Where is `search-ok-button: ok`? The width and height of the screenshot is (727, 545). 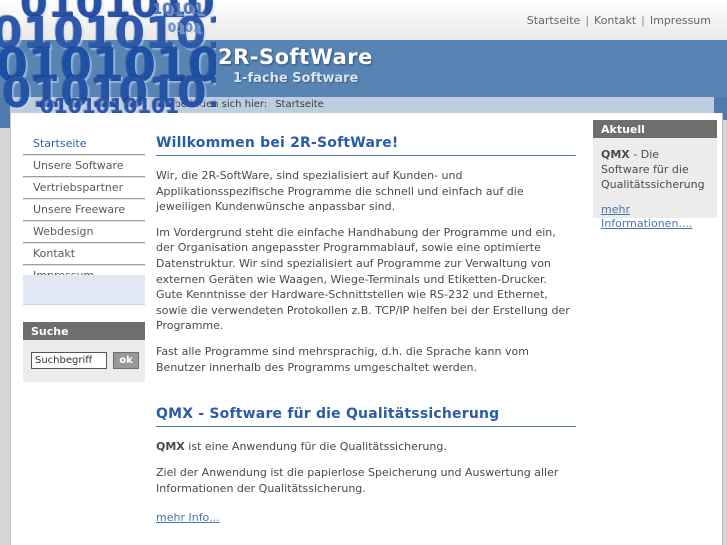
search-ok-button: ok is located at coordinates (126, 360).